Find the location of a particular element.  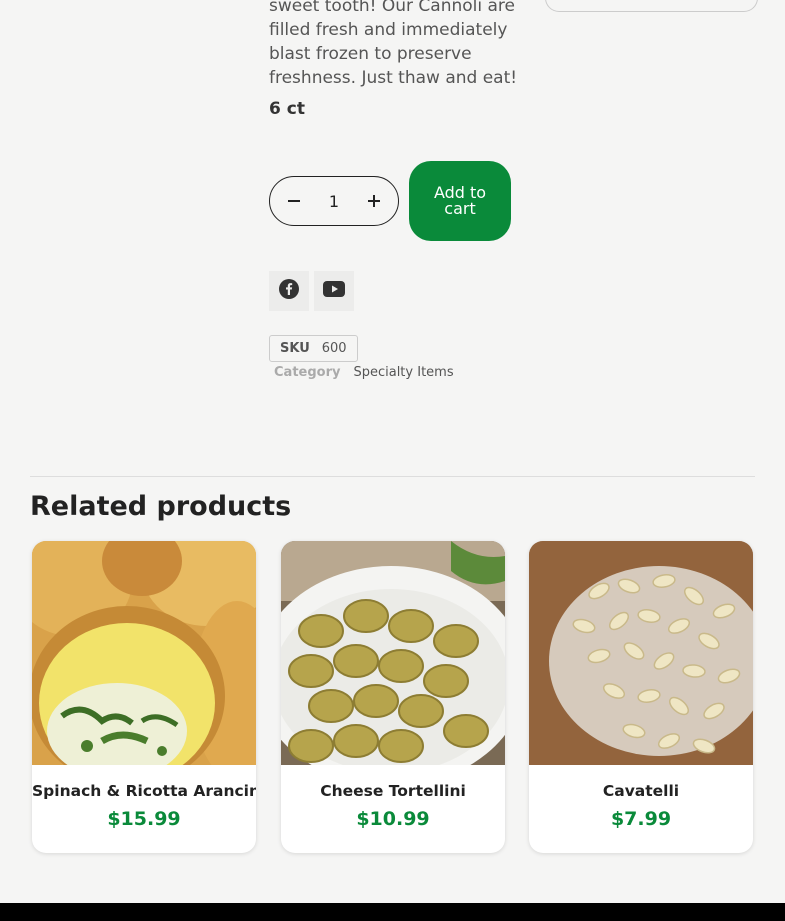

related-products-title: Related products is located at coordinates (161, 506).